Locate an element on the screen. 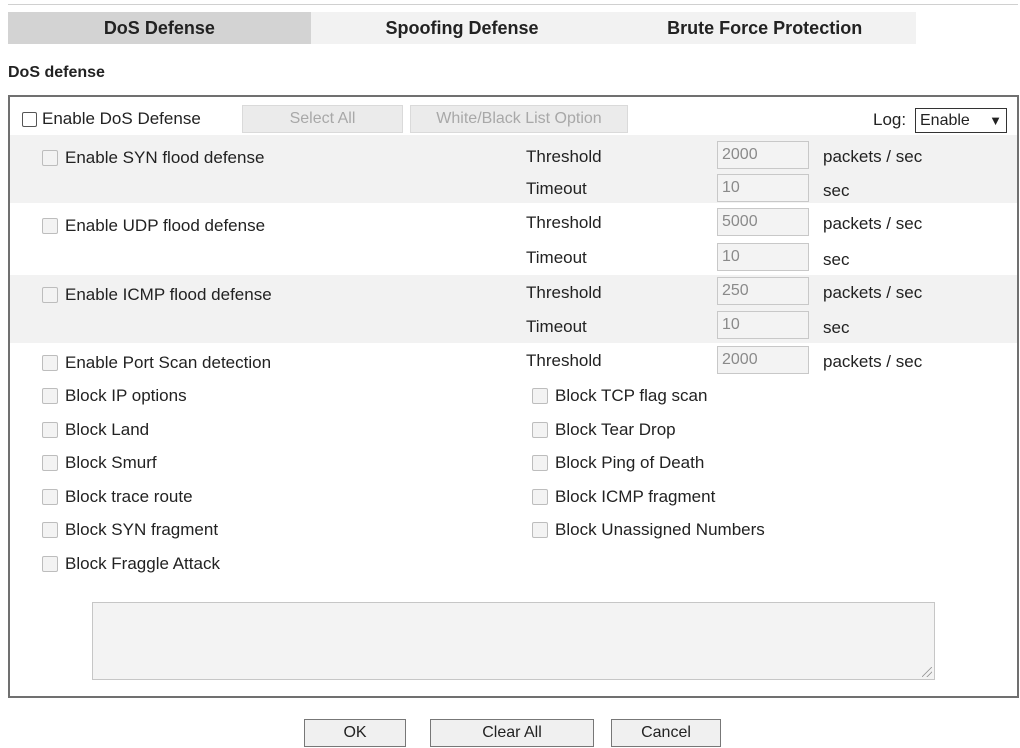  tab-spoofing-defense: Spoofing Defense is located at coordinates (462, 28).